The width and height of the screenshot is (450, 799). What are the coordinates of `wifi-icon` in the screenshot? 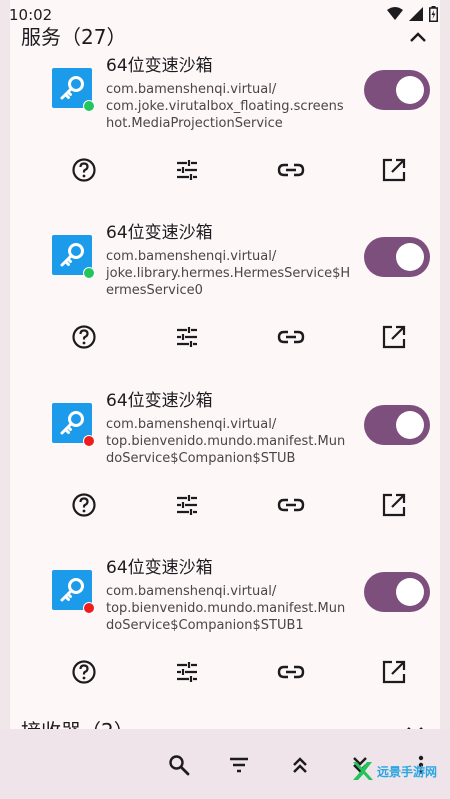 It's located at (395, 13).